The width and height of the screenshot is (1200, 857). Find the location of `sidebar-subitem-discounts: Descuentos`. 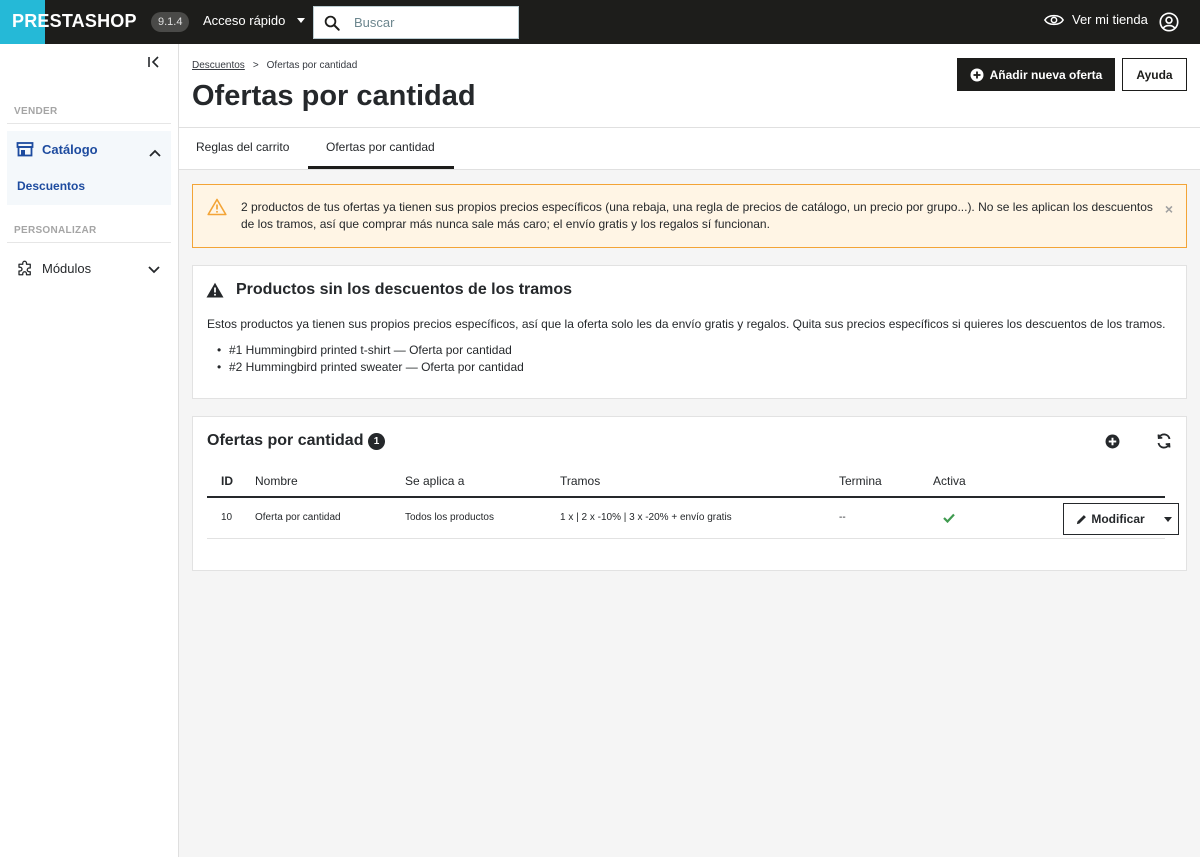

sidebar-subitem-discounts: Descuentos is located at coordinates (51, 186).